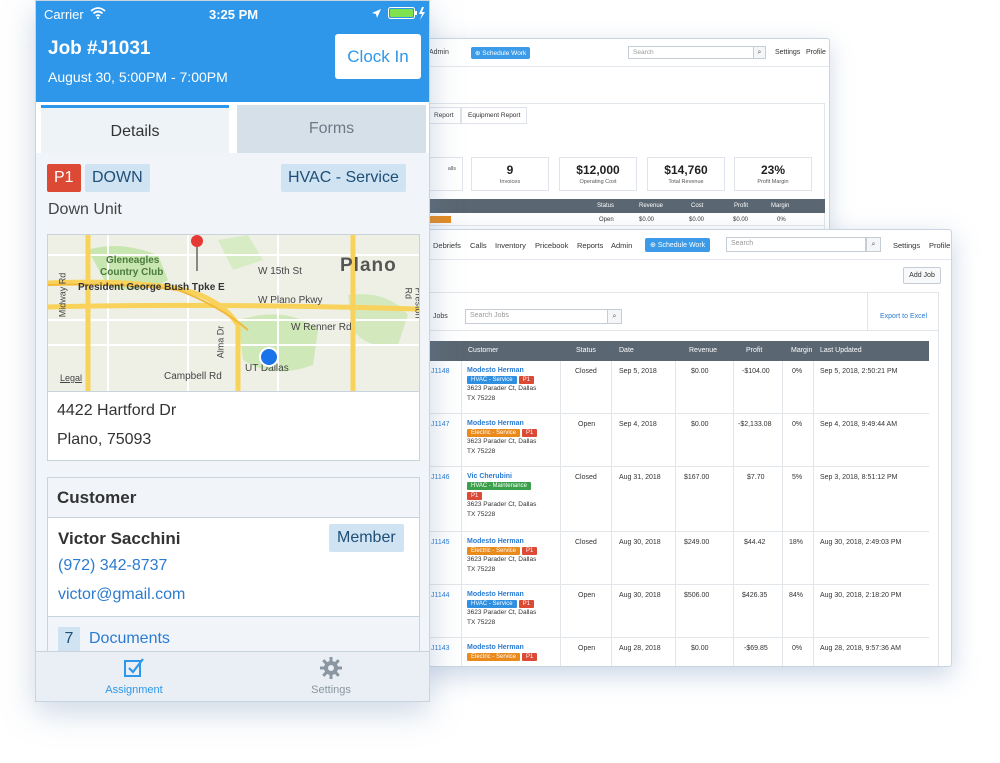 This screenshot has width=1000, height=763. I want to click on nav-calls: Calls, so click(478, 245).